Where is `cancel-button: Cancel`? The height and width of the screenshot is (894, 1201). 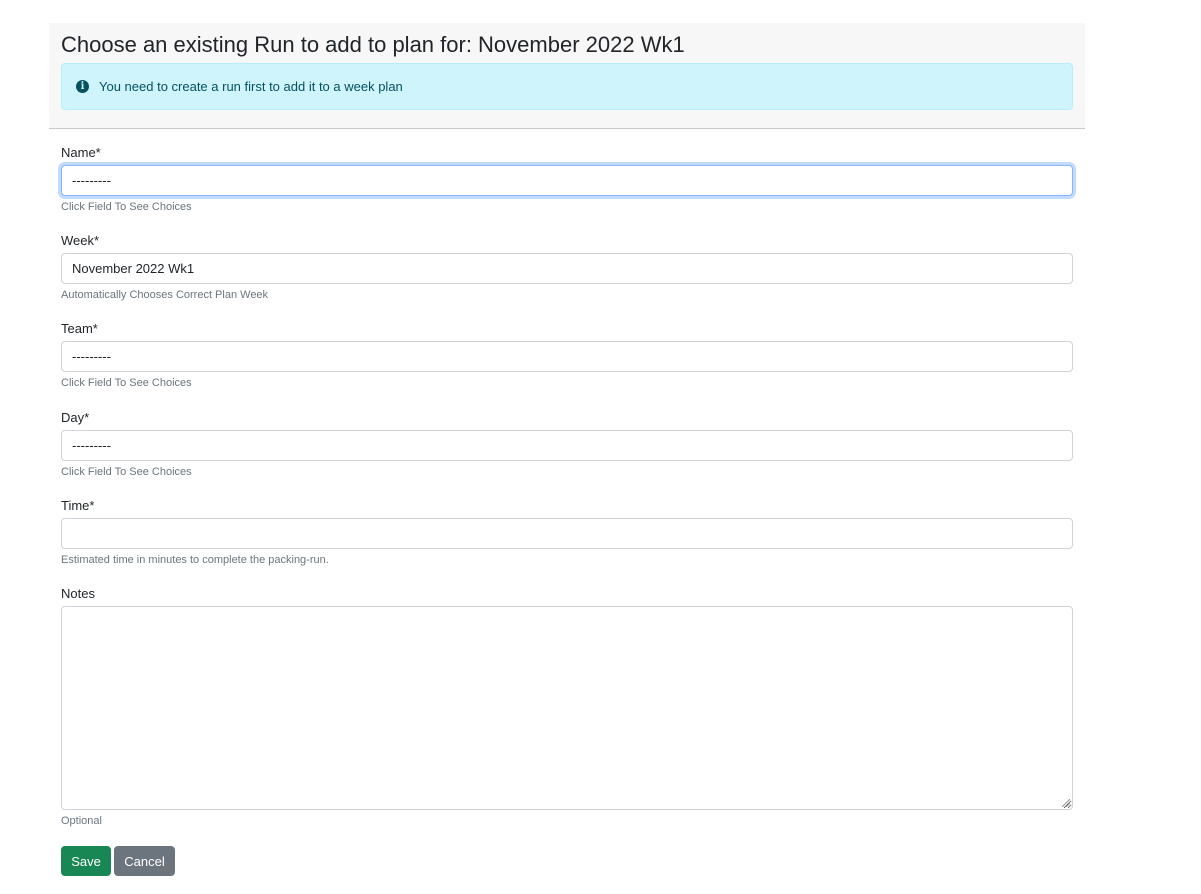
cancel-button: Cancel is located at coordinates (144, 861).